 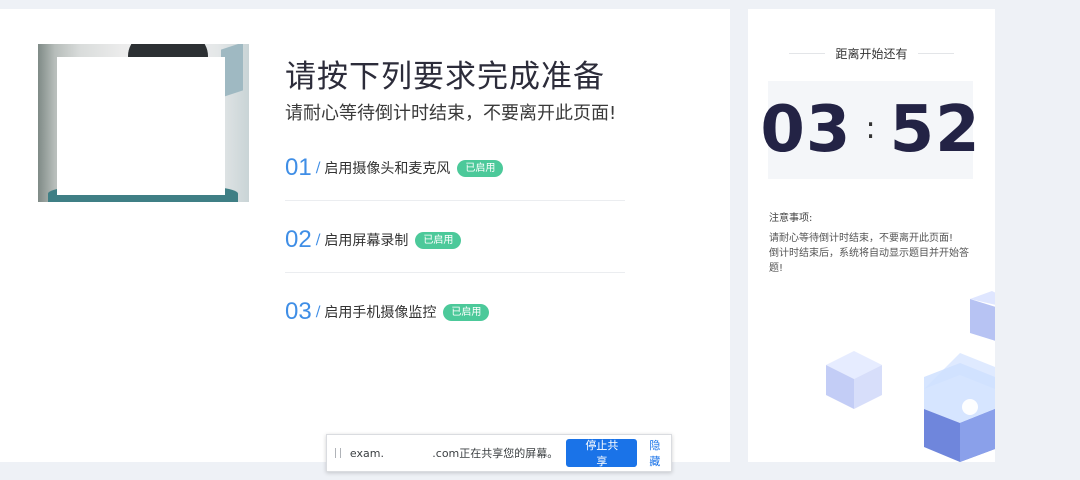 I want to click on step-phone-camera: 03 / 启用手机摄像监控 已启用, so click(x=455, y=312).